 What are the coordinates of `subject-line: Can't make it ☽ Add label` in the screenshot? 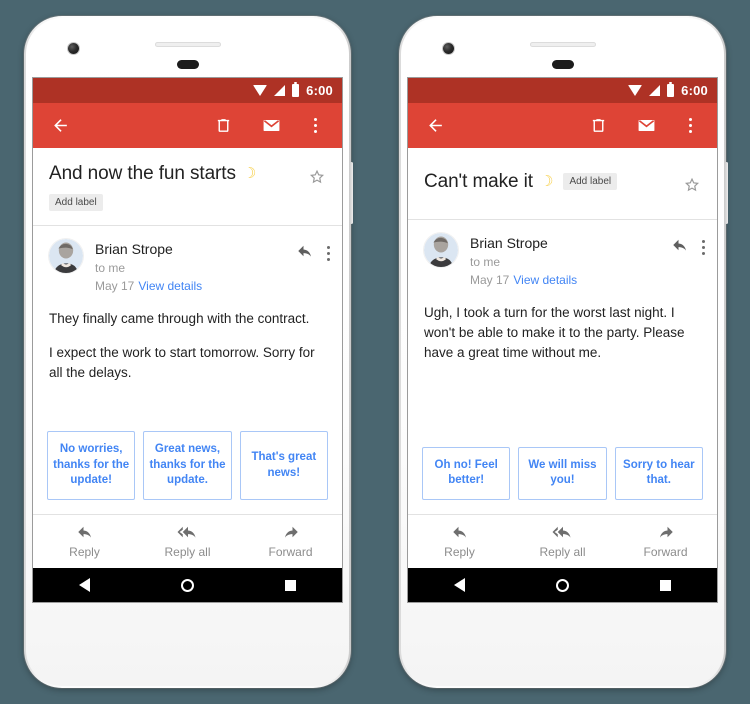 It's located at (551, 182).